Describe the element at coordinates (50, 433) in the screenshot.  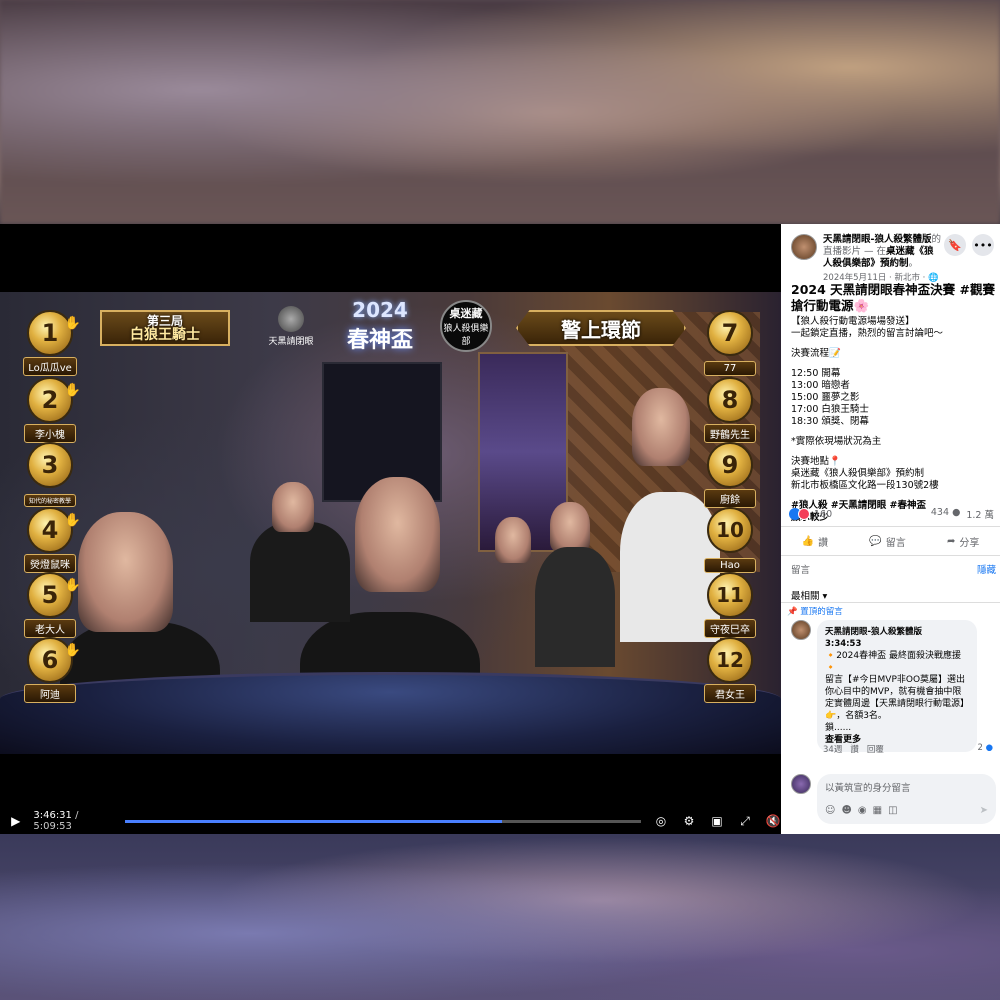
I see `seat-name: 李小槐` at that location.